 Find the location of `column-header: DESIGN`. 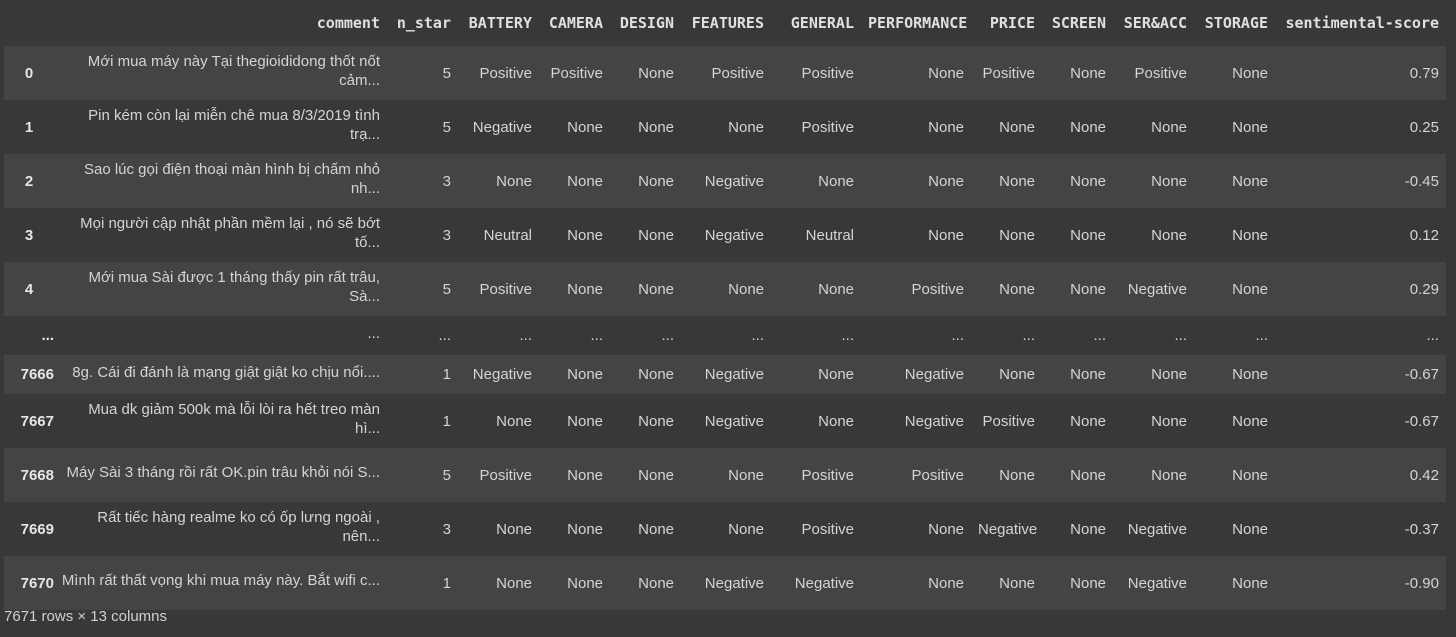

column-header: DESIGN is located at coordinates (646, 22).